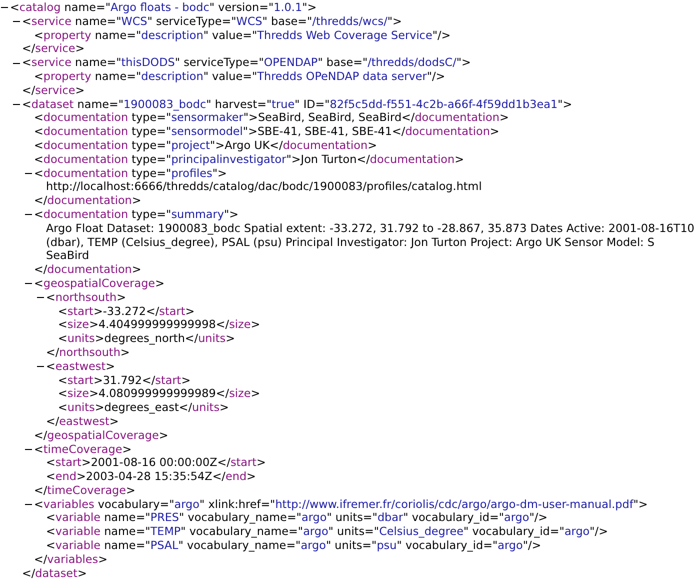  Describe the element at coordinates (151, 477) in the screenshot. I see `xml-line: <end>2003-04-28 15:35:54Z</end>` at that location.